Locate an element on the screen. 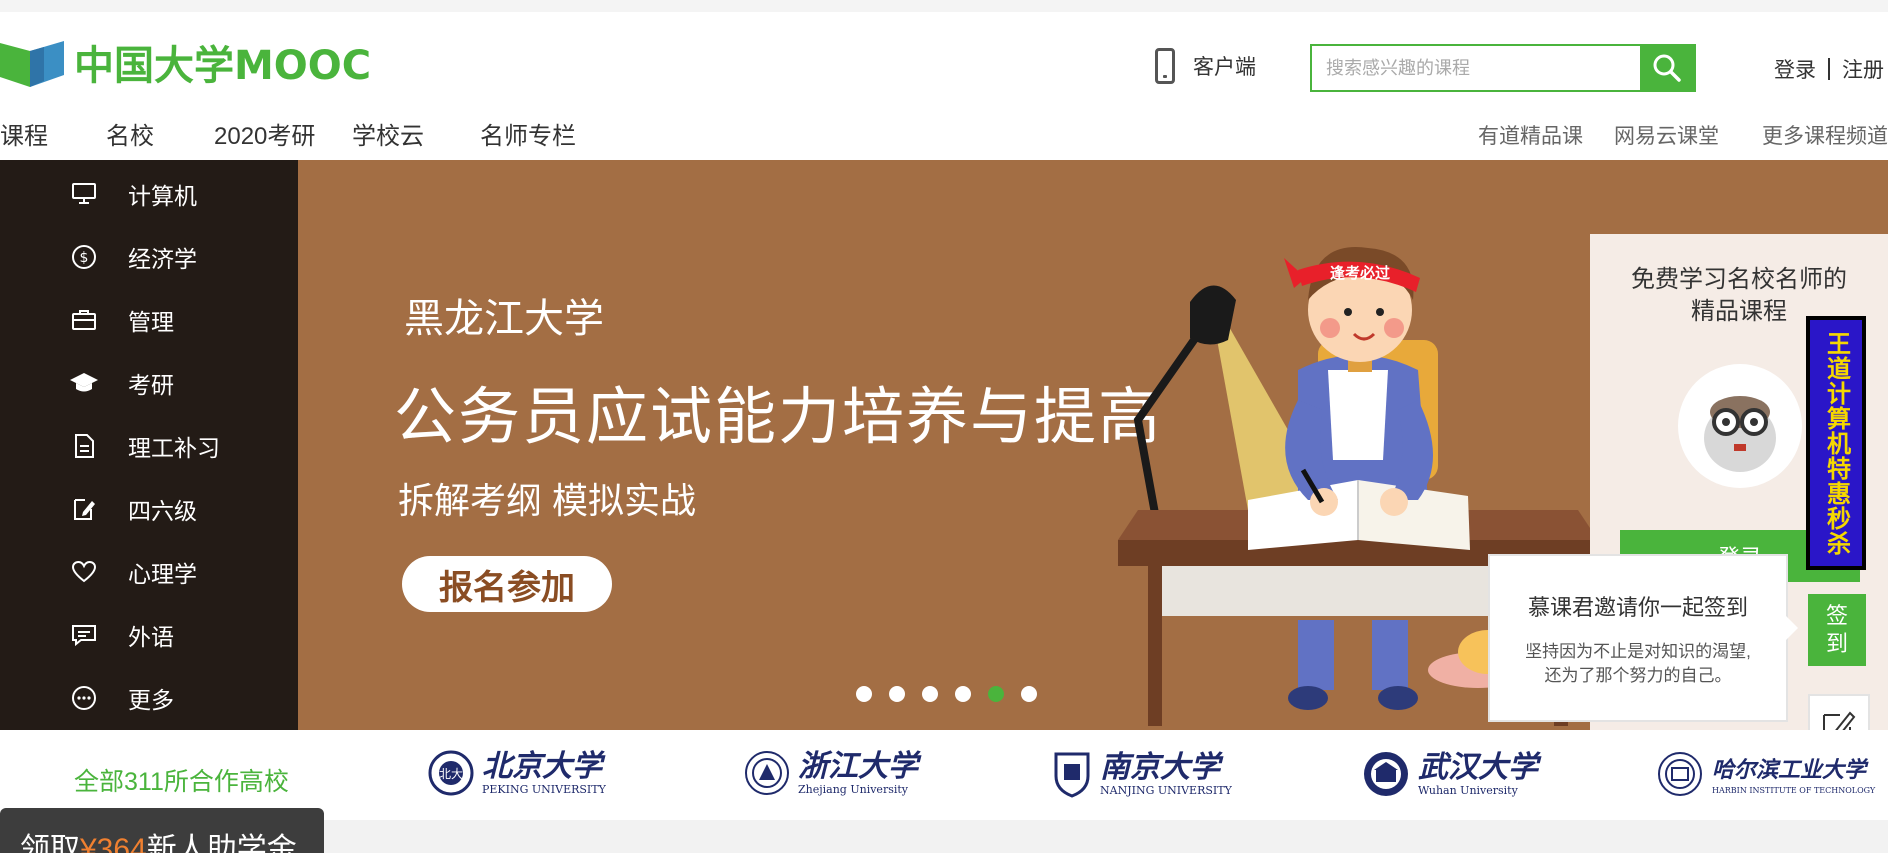 The image size is (1888, 853). search-icon is located at coordinates (1667, 68).